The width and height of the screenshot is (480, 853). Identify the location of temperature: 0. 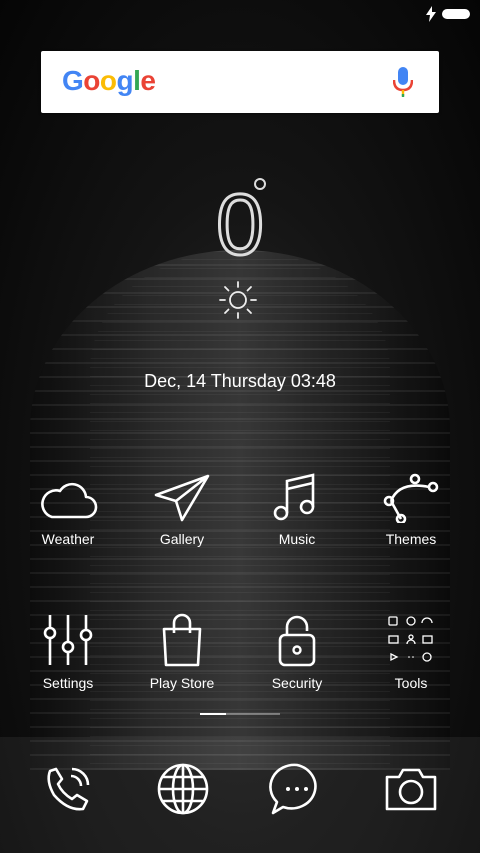
(240, 225).